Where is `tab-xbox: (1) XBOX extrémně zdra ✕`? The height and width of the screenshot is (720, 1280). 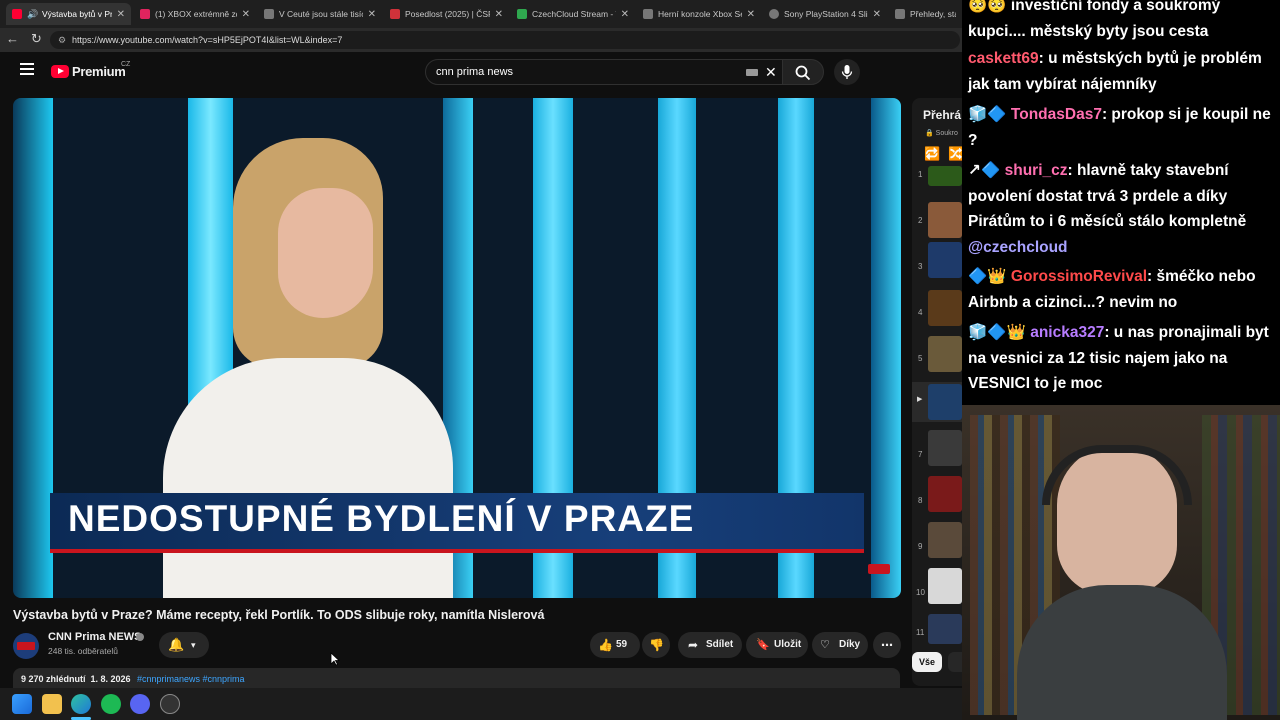 tab-xbox: (1) XBOX extrémně zdra ✕ is located at coordinates (195, 14).